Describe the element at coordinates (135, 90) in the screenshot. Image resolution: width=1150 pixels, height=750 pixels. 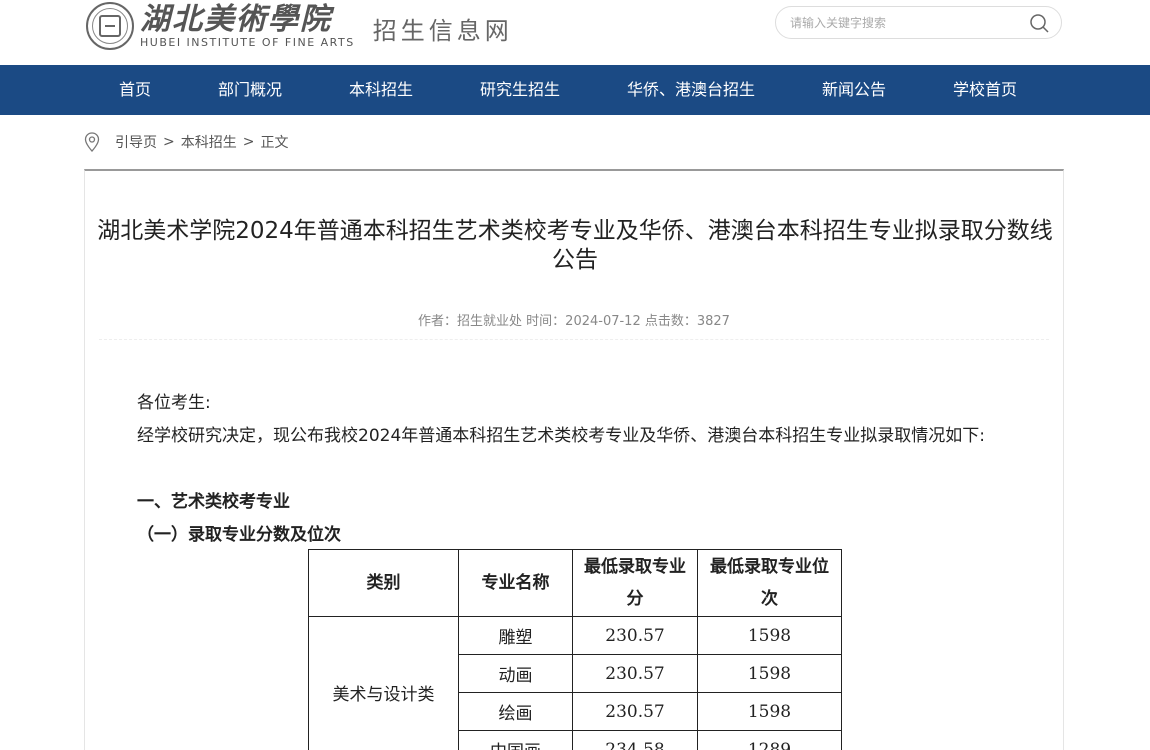
I see `nav-item-home: 首页` at that location.